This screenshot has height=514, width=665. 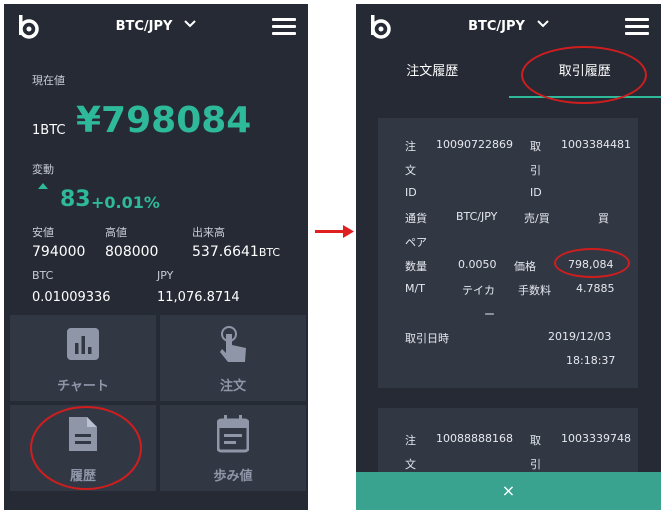 What do you see at coordinates (71, 297) in the screenshot?
I see `btc-balance: 0.01009336` at bounding box center [71, 297].